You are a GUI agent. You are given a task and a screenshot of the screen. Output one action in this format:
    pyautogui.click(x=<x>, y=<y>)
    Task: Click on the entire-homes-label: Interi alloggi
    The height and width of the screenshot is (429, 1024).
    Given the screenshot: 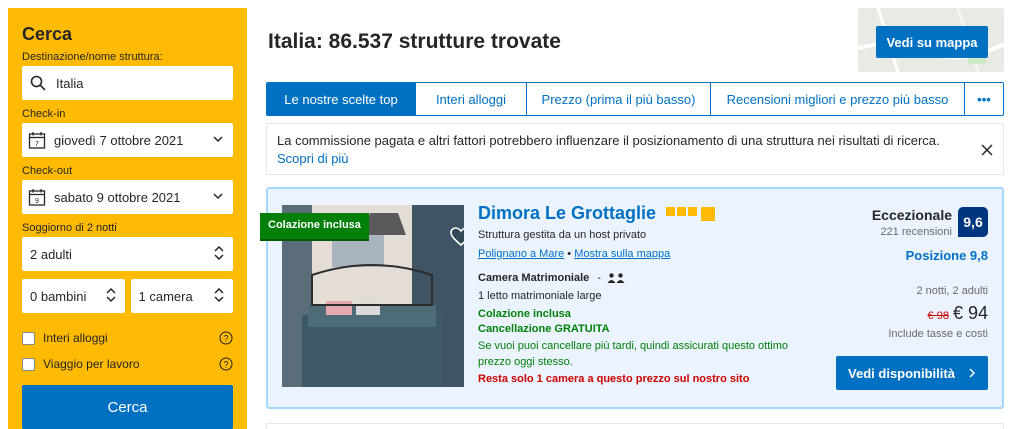 What is the action you would take?
    pyautogui.click(x=75, y=338)
    